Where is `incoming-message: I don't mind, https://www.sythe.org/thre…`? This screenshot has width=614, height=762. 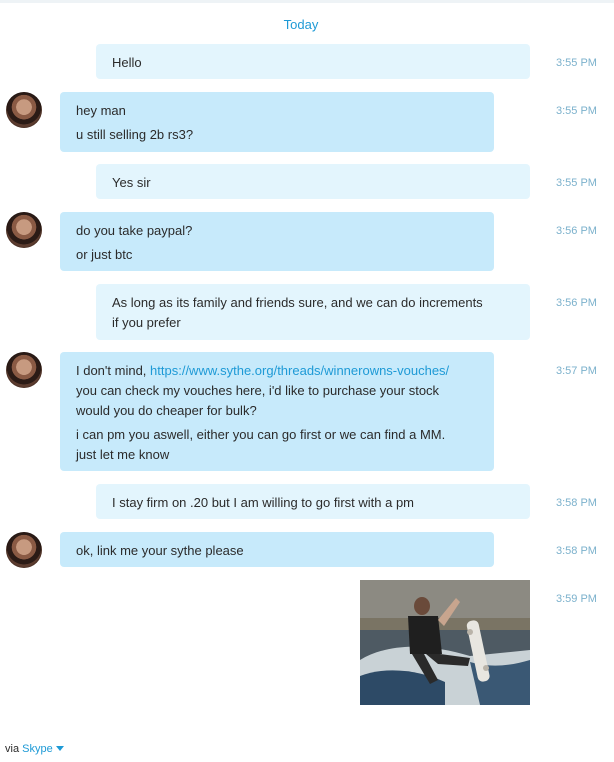
incoming-message: I don't mind, https://www.sythe.org/thre… is located at coordinates (277, 411).